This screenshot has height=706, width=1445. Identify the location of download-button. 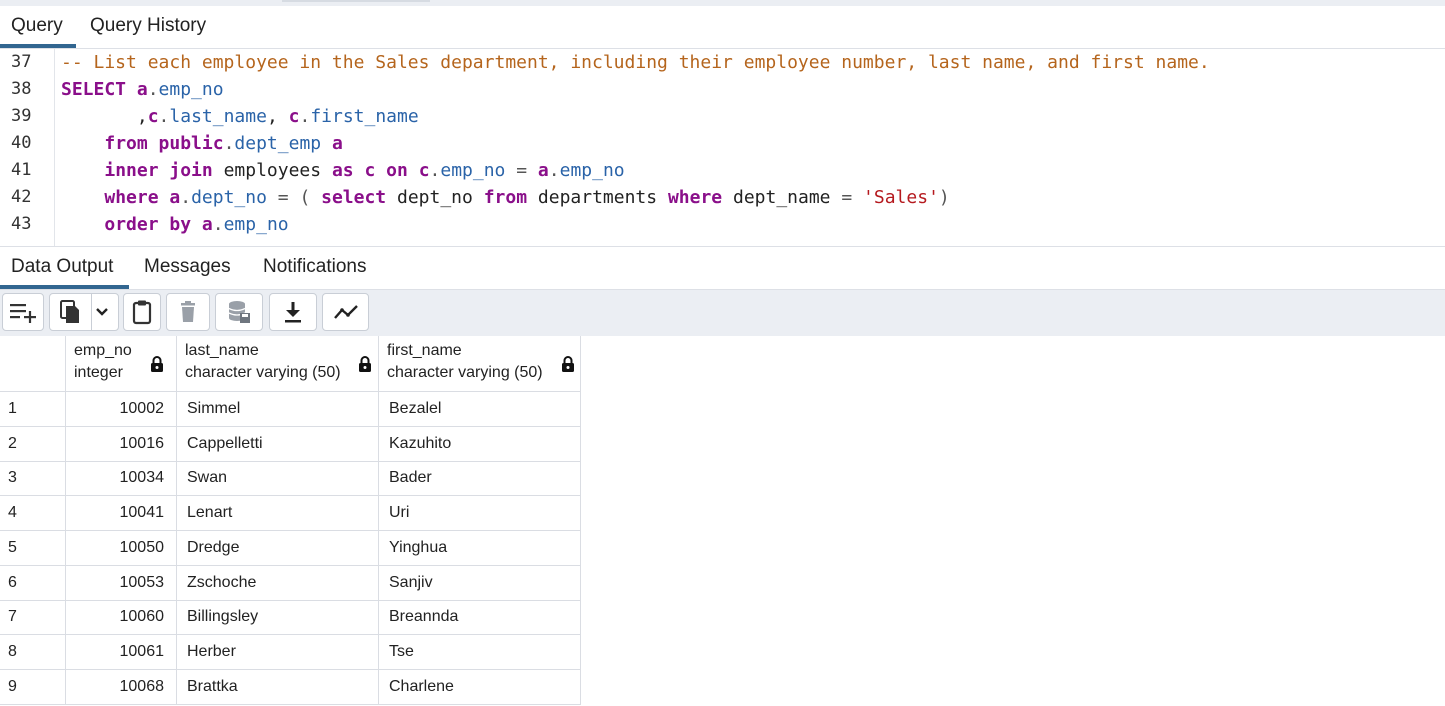
(293, 312).